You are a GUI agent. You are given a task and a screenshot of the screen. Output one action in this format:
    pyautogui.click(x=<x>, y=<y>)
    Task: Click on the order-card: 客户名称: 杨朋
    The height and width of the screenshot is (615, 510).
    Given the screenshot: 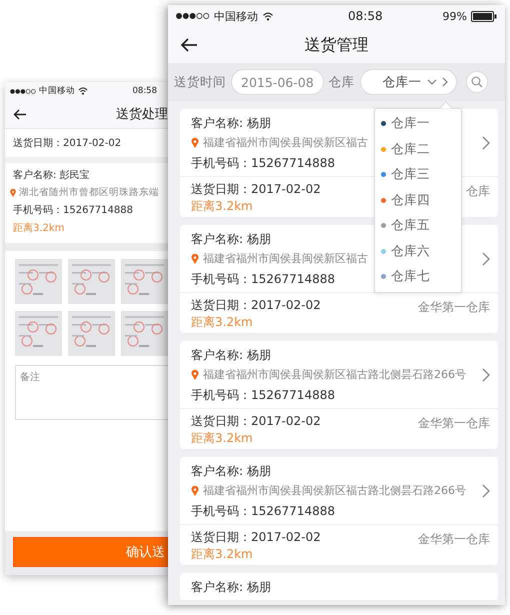 What is the action you would take?
    pyautogui.click(x=339, y=587)
    